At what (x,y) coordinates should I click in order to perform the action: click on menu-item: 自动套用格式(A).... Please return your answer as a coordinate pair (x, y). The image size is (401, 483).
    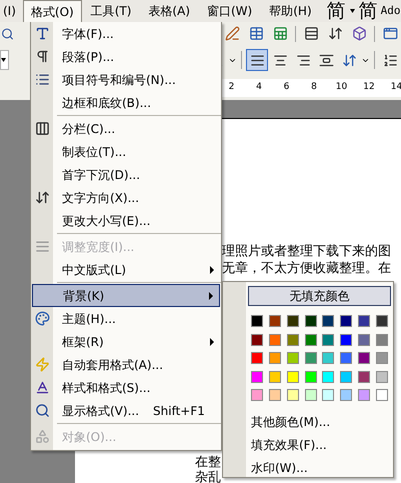
    Looking at the image, I should click on (126, 364).